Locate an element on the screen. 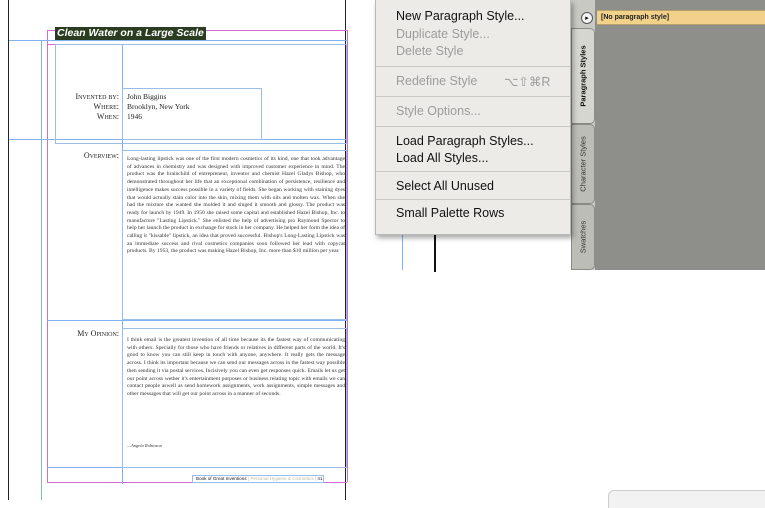 The image size is (765, 508). invented-by-value: John Biggins is located at coordinates (146, 96).